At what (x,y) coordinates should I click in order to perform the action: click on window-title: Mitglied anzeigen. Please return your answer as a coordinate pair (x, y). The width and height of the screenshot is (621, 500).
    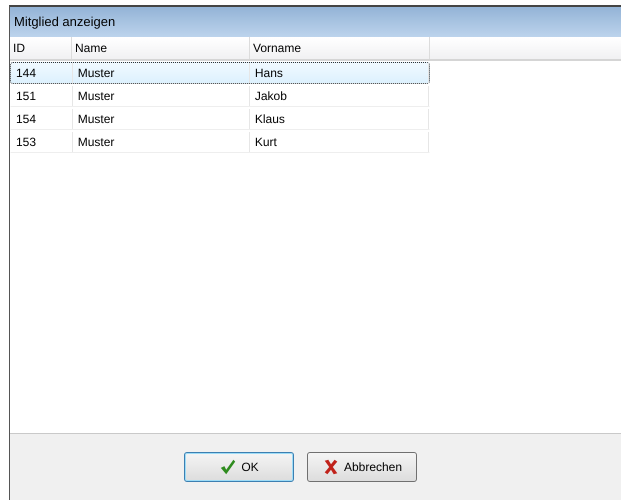
    Looking at the image, I should click on (315, 22).